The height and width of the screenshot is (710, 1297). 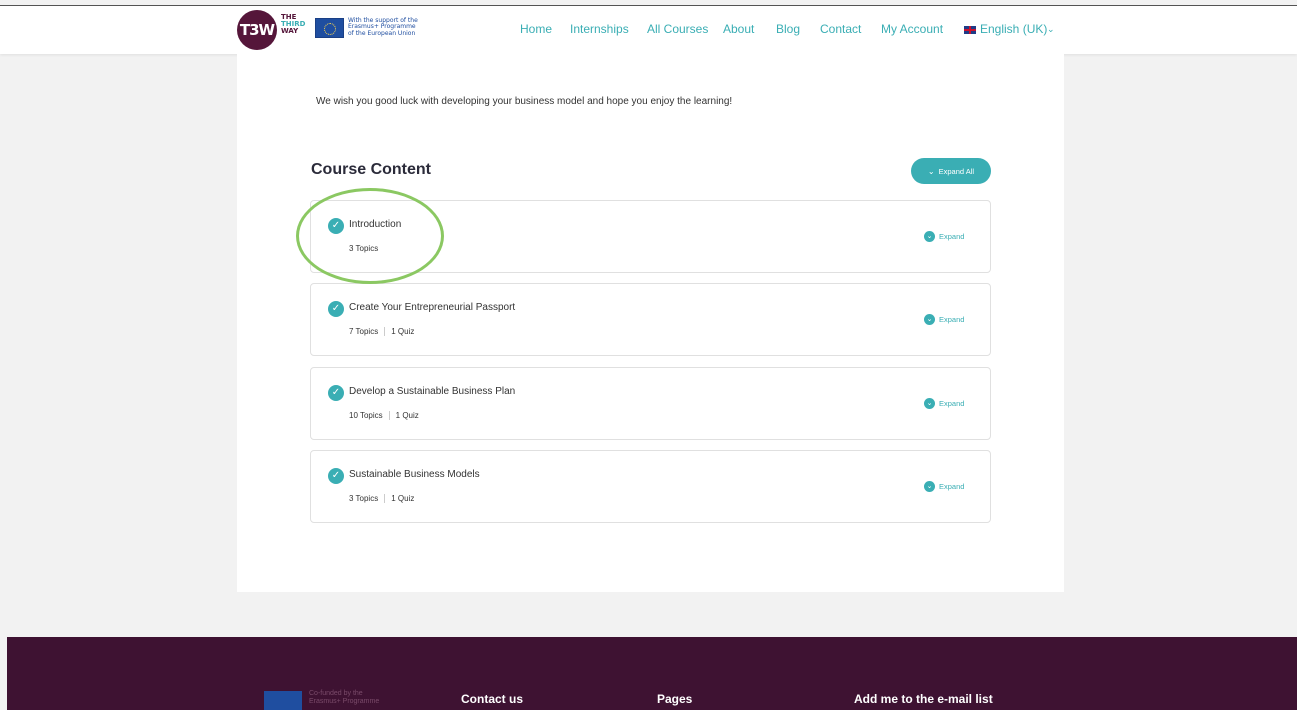 What do you see at coordinates (364, 498) in the screenshot?
I see `topic-count: 3 Topics` at bounding box center [364, 498].